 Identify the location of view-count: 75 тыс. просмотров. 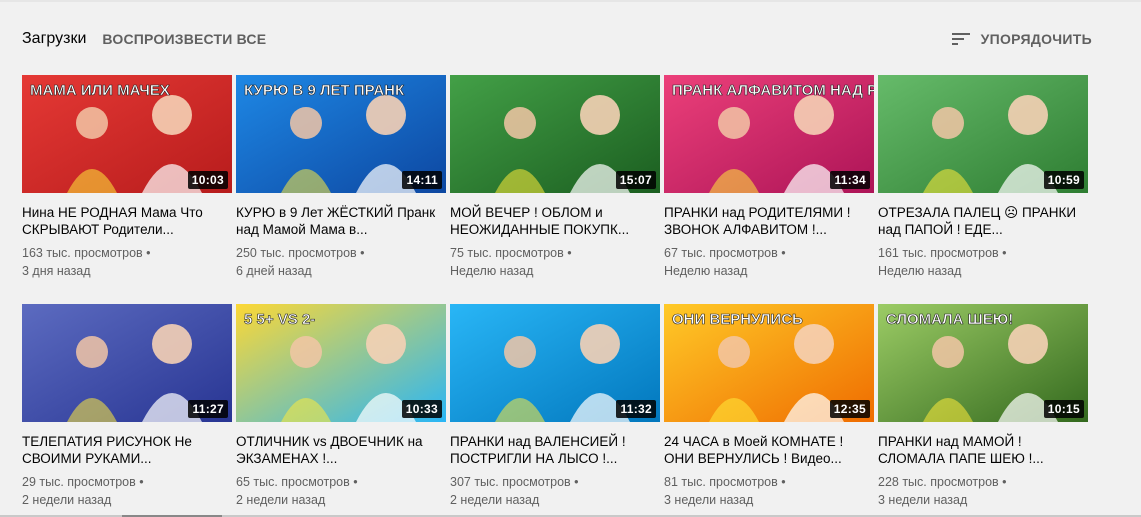
(555, 253).